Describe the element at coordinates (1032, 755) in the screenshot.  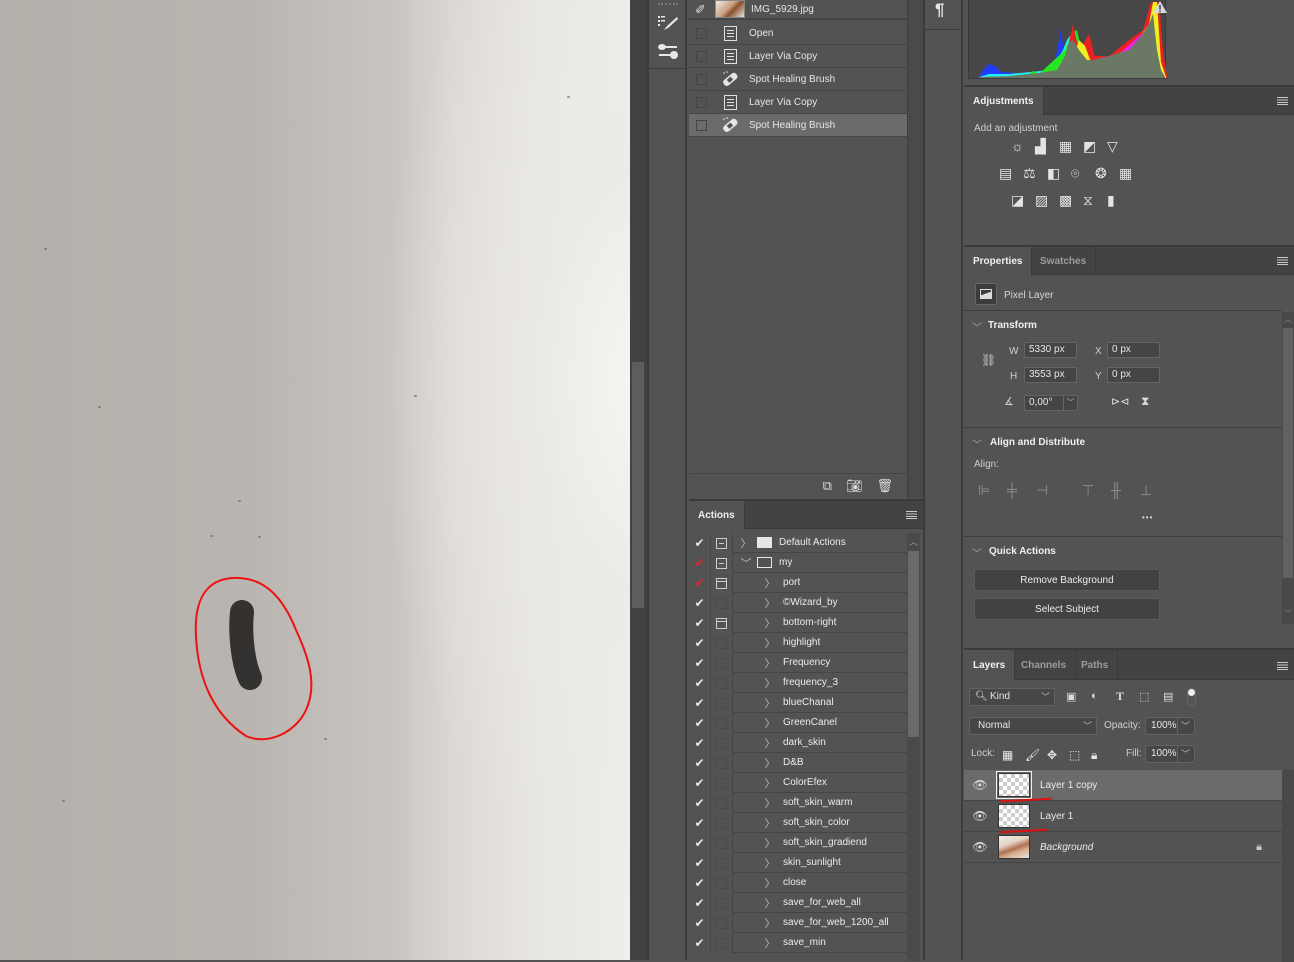
I see `lock-image-pixels-icon: 🖌︎` at that location.